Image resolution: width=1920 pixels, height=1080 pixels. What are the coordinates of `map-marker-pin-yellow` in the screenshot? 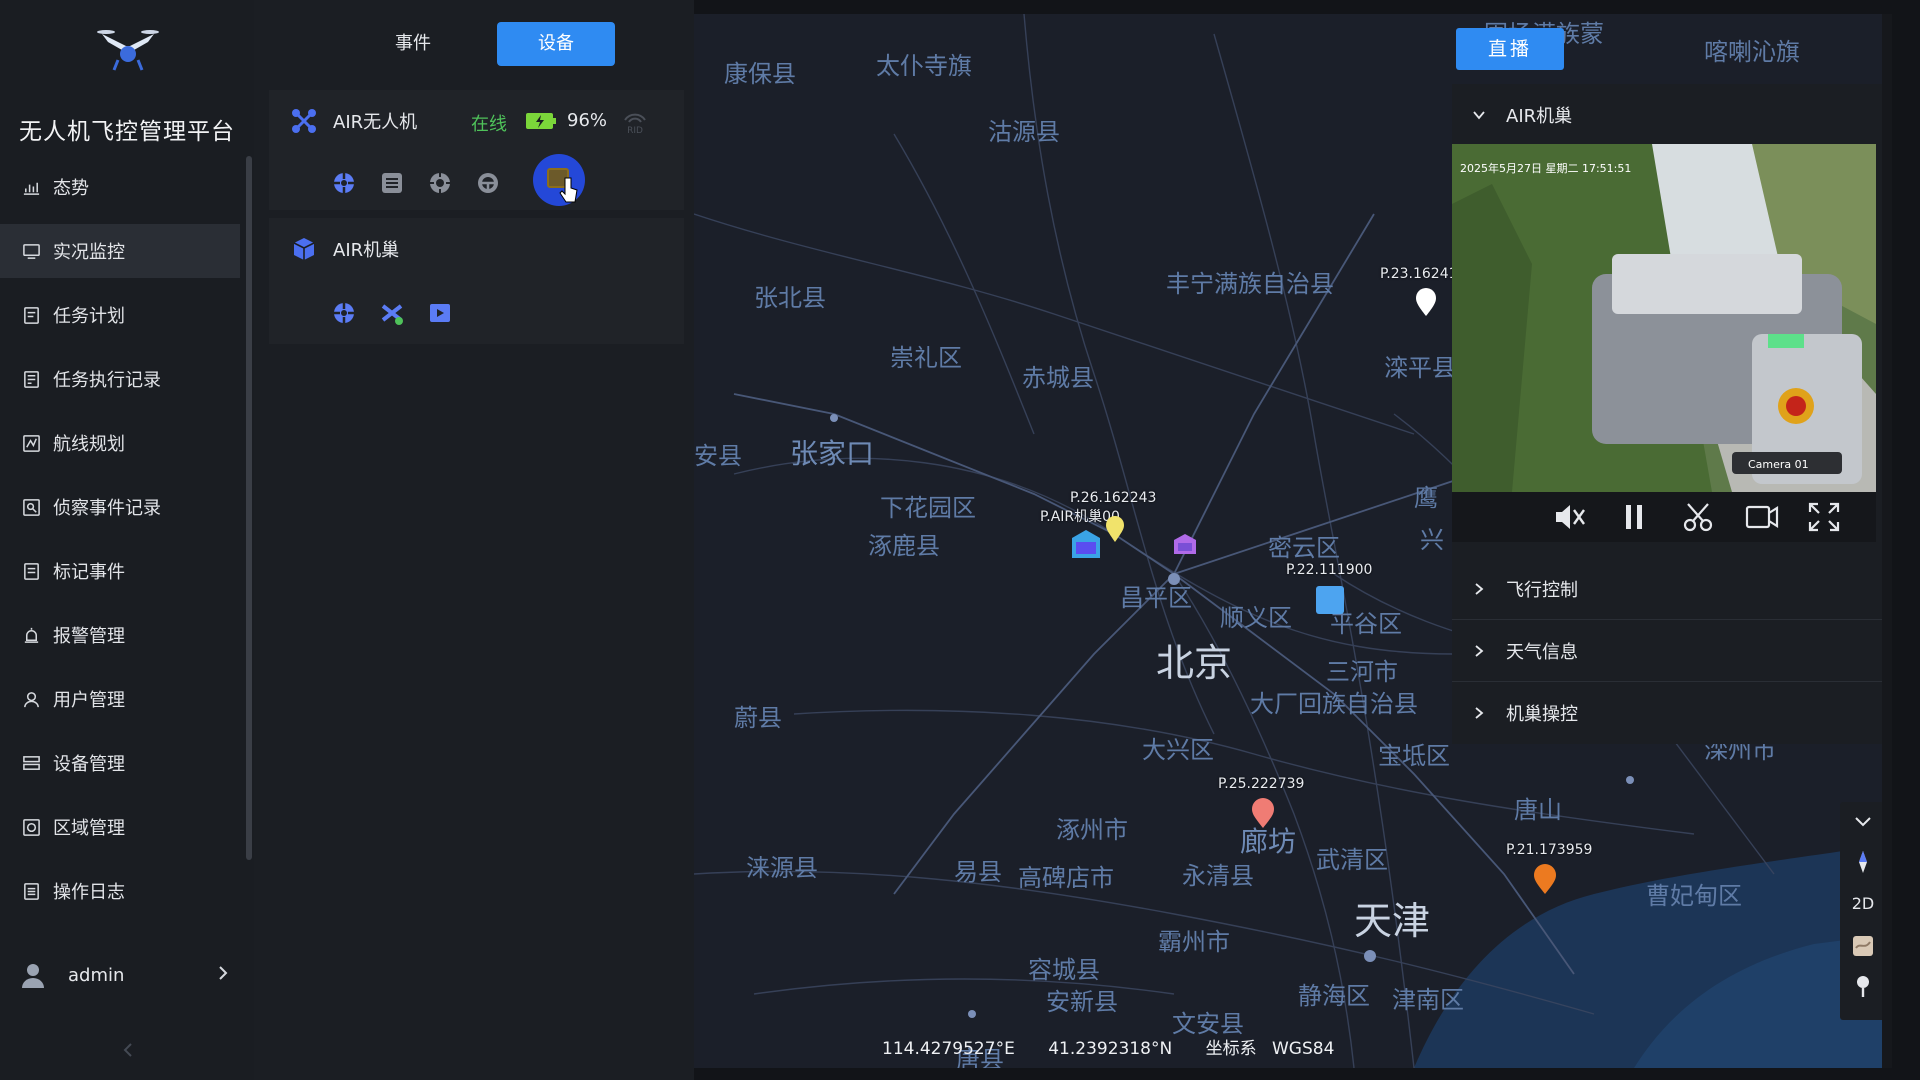 It's located at (1115, 529).